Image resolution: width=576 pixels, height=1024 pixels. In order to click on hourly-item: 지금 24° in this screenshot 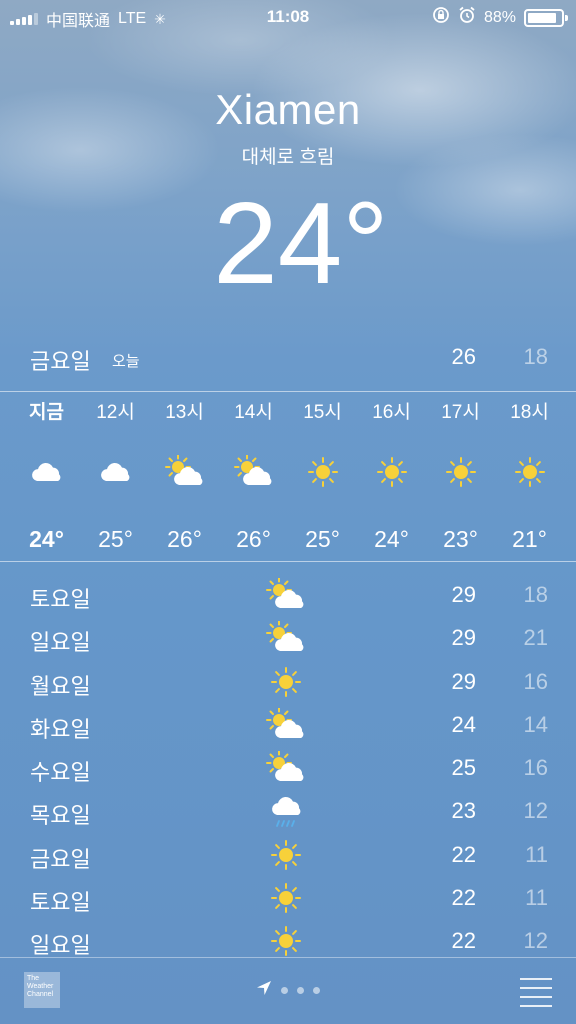, I will do `click(46, 475)`.